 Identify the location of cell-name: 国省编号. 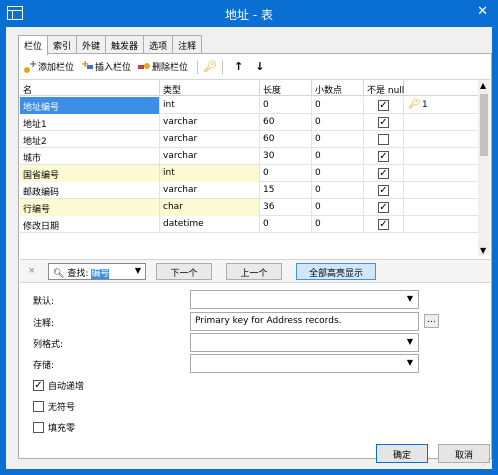
(90, 173).